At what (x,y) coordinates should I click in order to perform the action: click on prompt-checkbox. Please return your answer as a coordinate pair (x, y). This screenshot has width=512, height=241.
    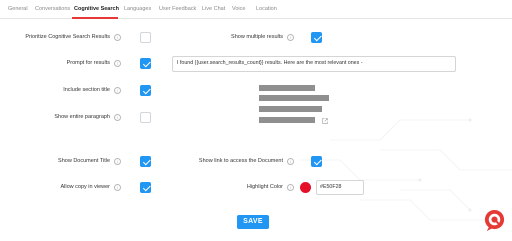
    Looking at the image, I should click on (145, 63).